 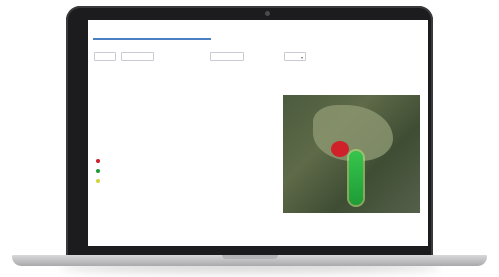 What do you see at coordinates (152, 39) in the screenshot?
I see `header-underline` at bounding box center [152, 39].